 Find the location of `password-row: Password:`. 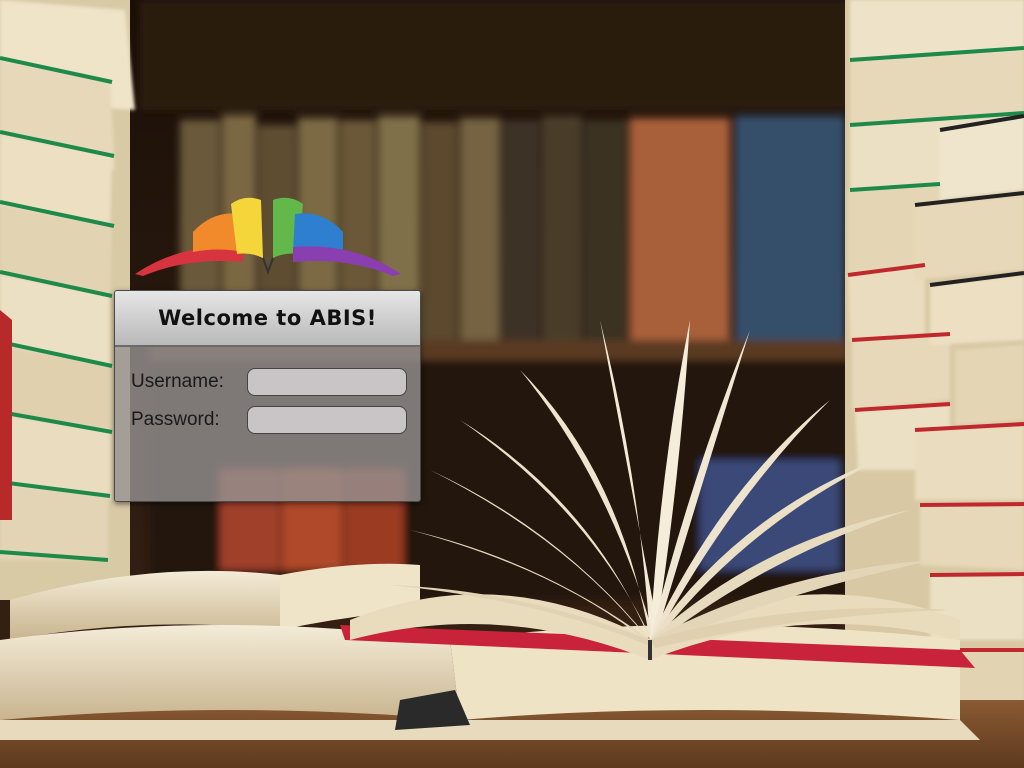

password-row: Password: is located at coordinates (269, 420).